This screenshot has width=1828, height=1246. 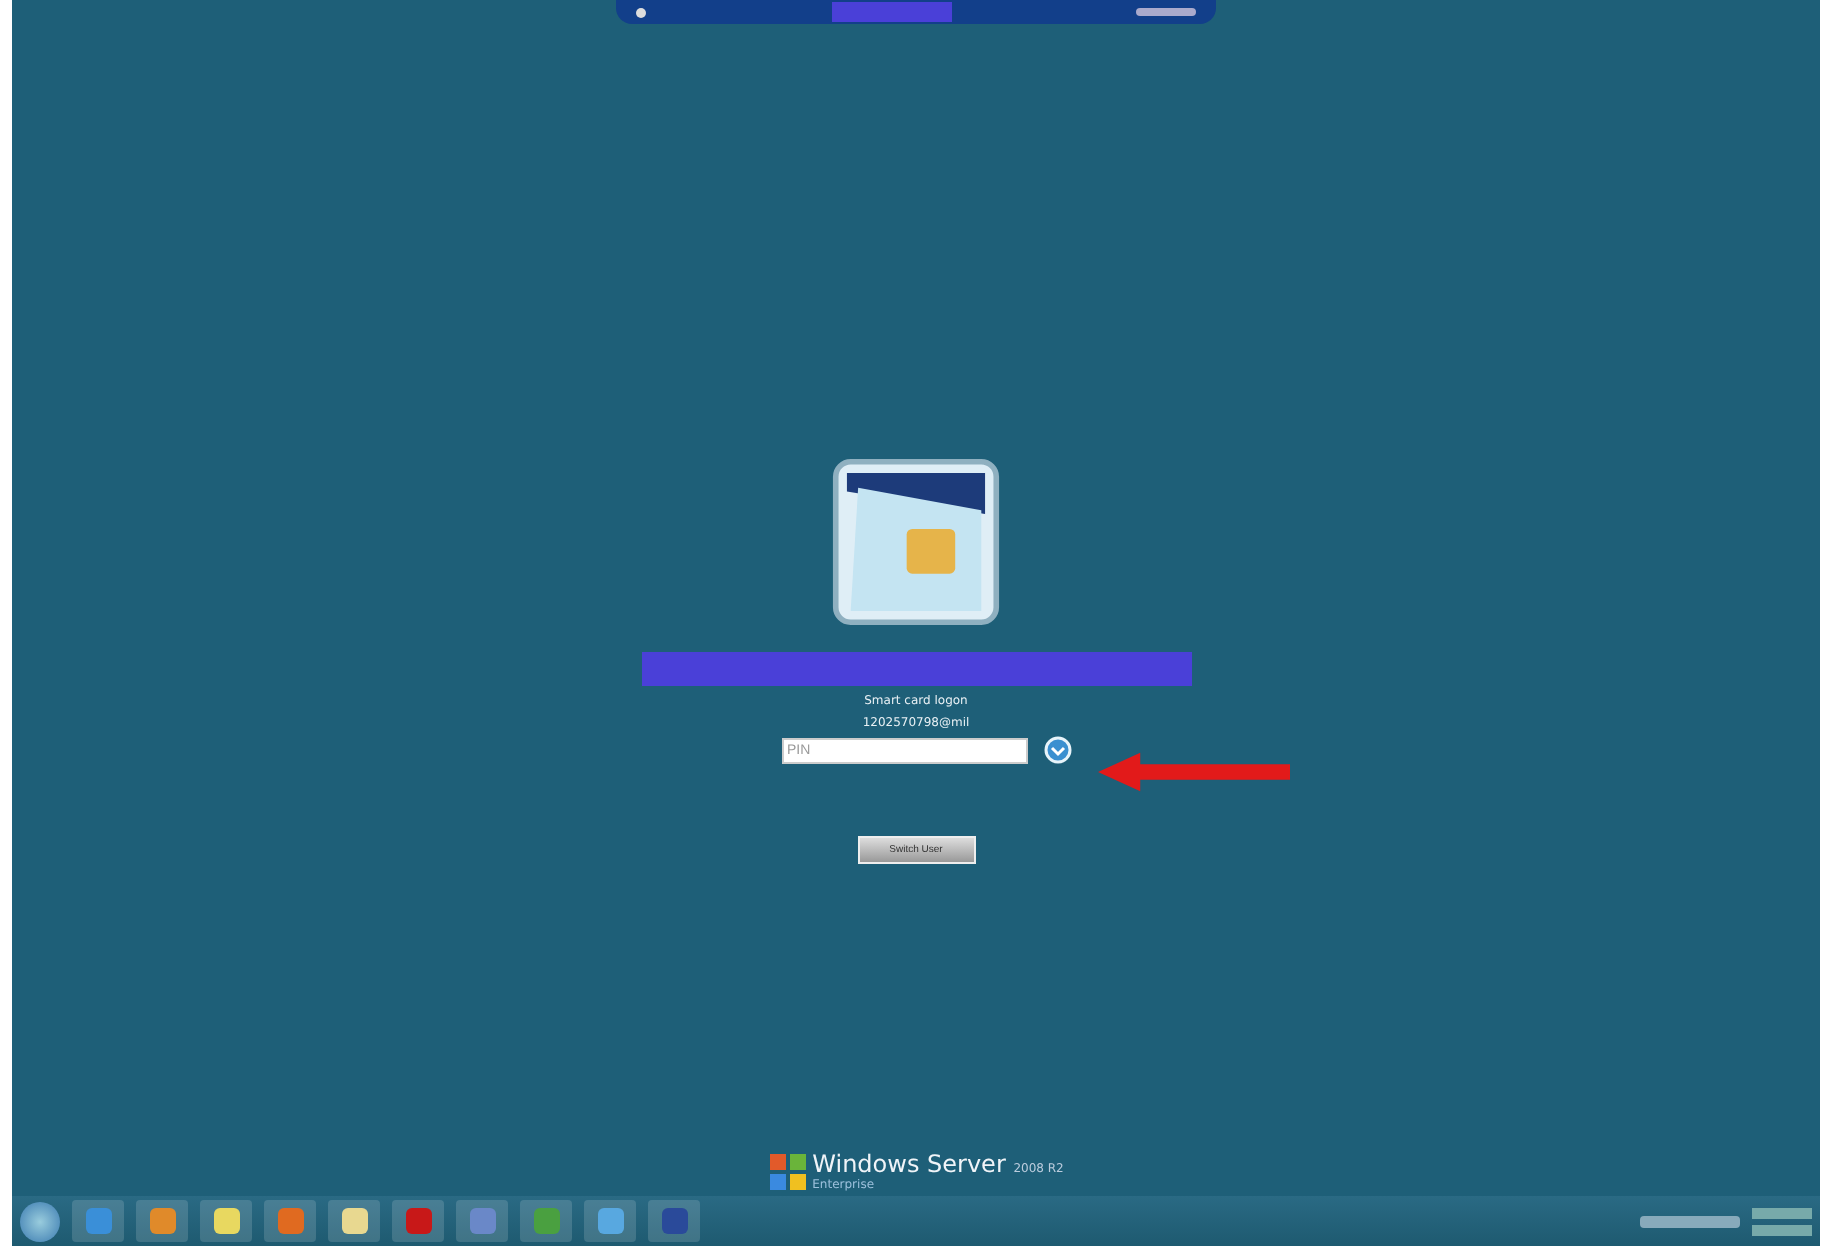 I want to click on smart-card-icon, so click(x=916, y=542).